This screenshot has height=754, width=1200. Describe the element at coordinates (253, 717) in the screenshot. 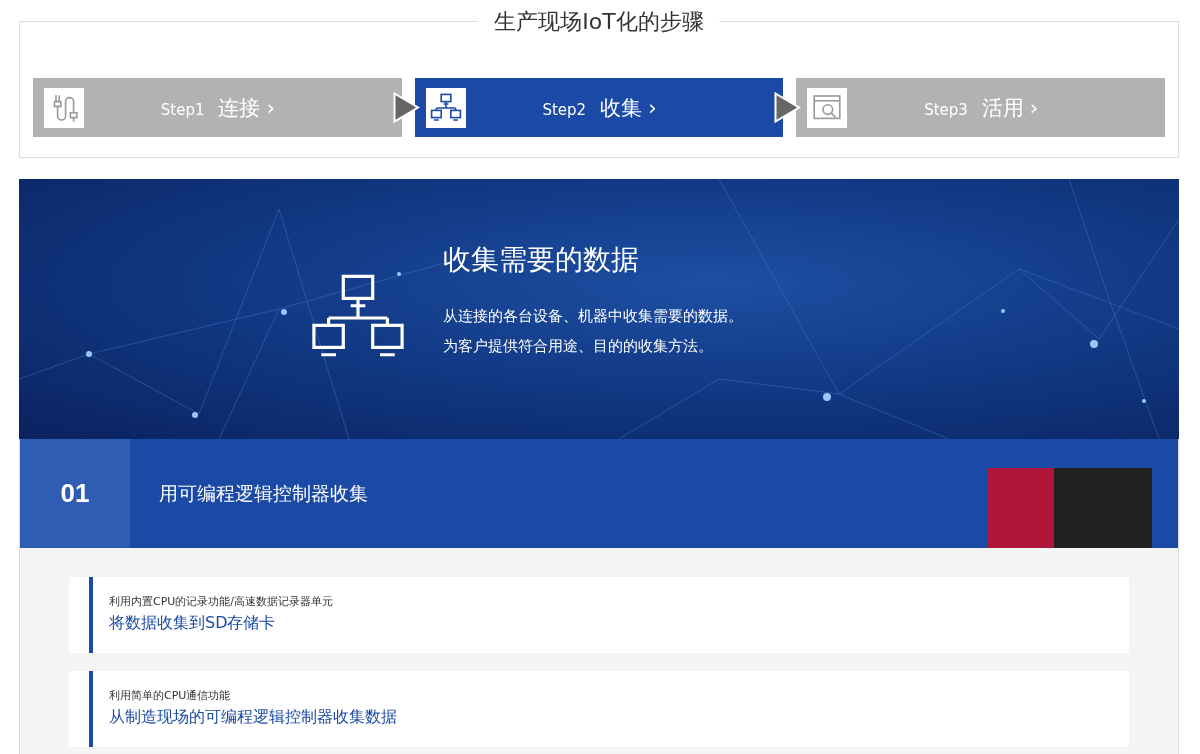

I see `card-title: 从制造现场的可编程逻辑控制器收集数据` at that location.